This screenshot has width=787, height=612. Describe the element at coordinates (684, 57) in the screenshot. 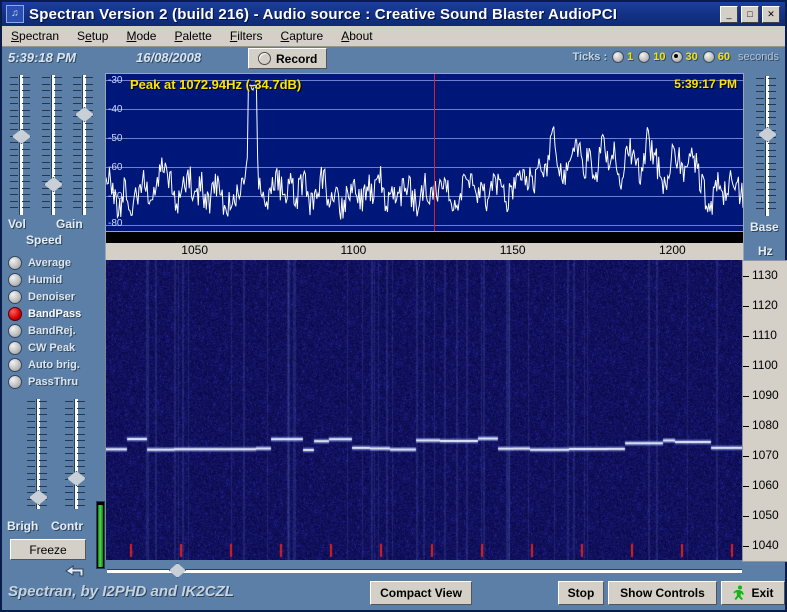

I see `ticks-option-30: 30` at that location.